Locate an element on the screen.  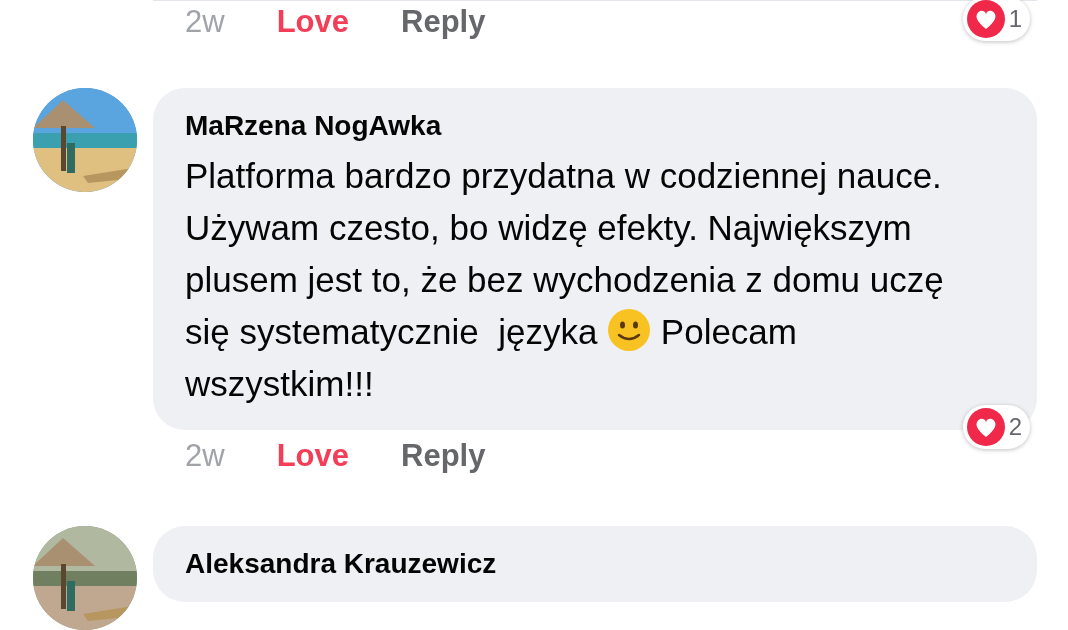
smiley-icon is located at coordinates (629, 330).